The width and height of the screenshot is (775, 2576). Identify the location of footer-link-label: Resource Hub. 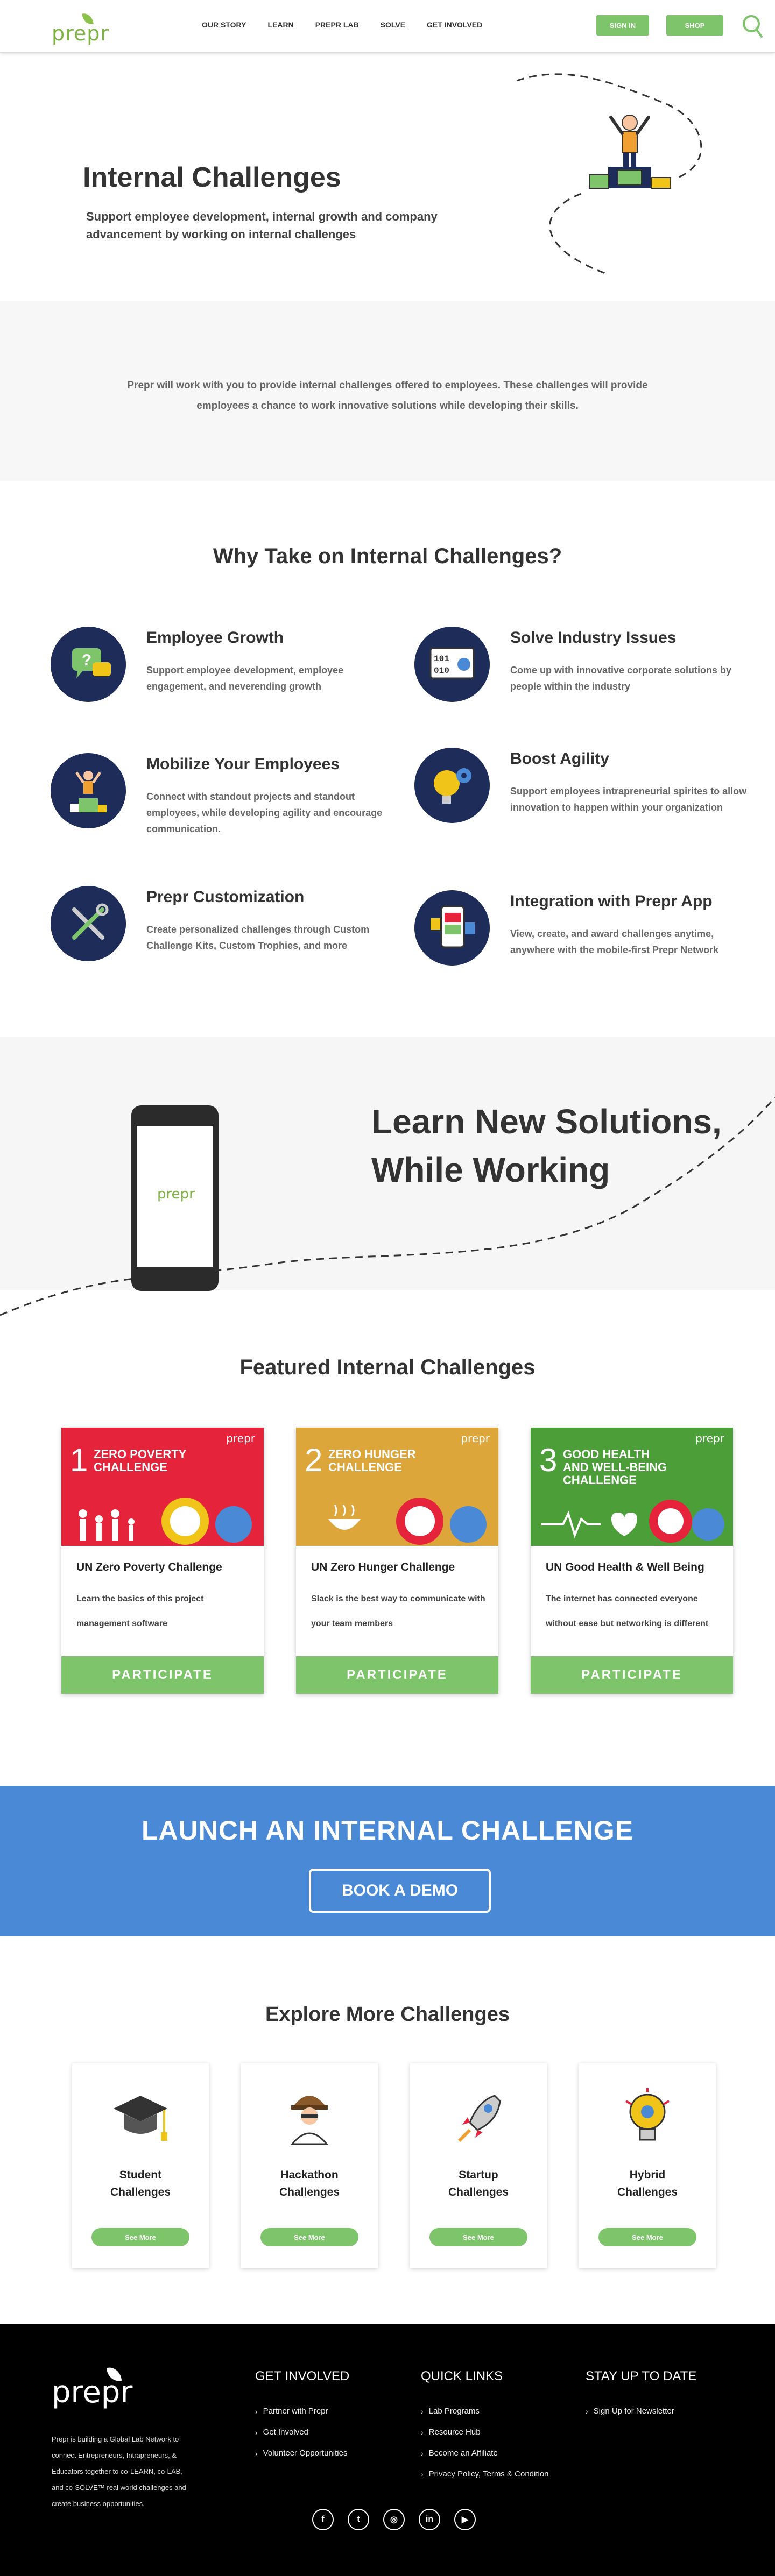
(454, 2432).